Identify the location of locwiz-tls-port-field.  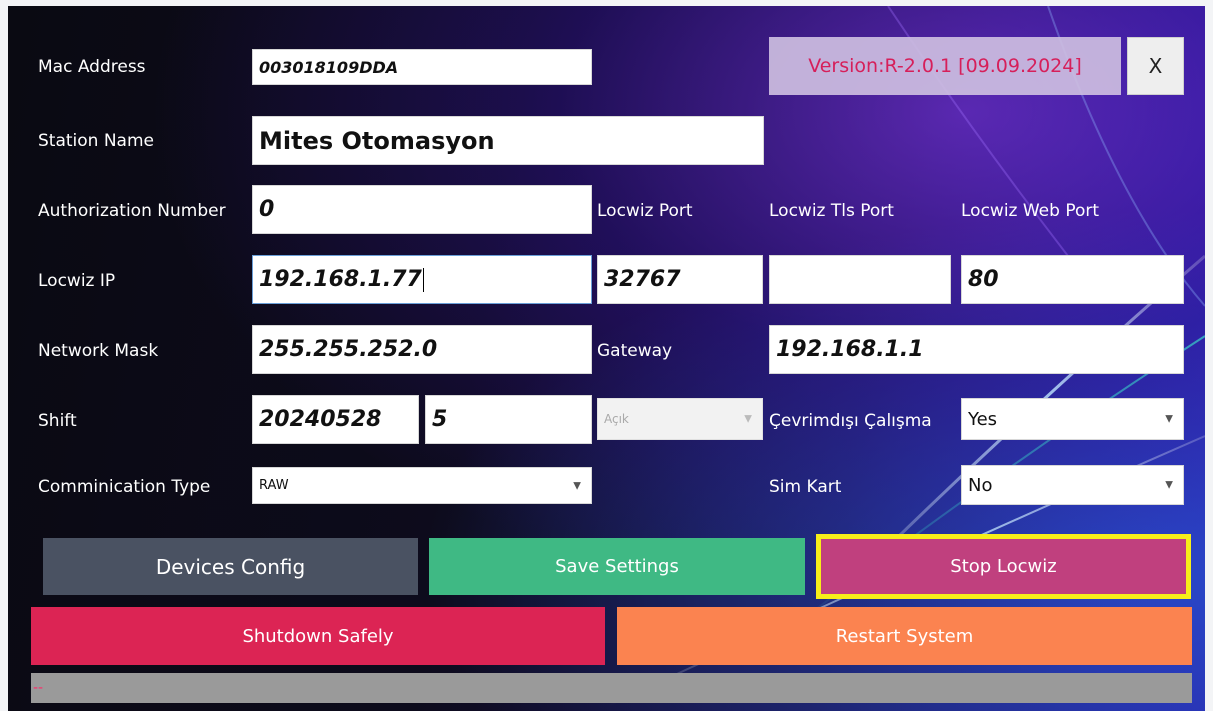
(860, 279).